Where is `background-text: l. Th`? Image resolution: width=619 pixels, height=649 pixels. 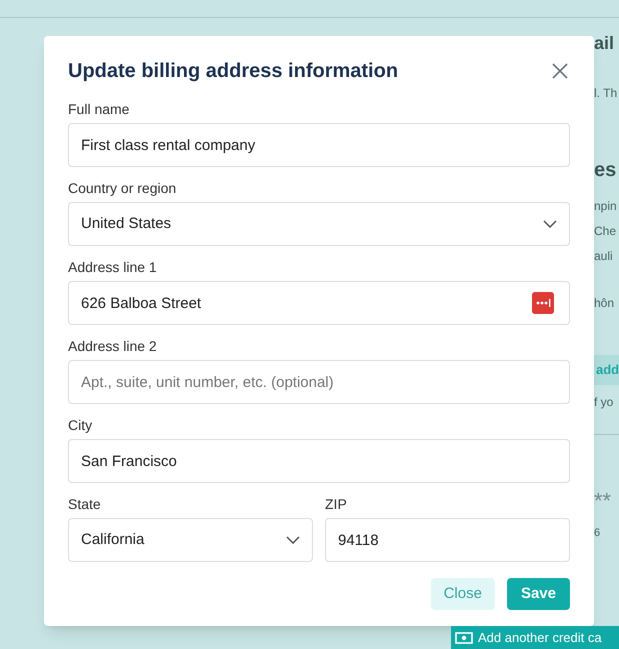
background-text: l. Th is located at coordinates (606, 93).